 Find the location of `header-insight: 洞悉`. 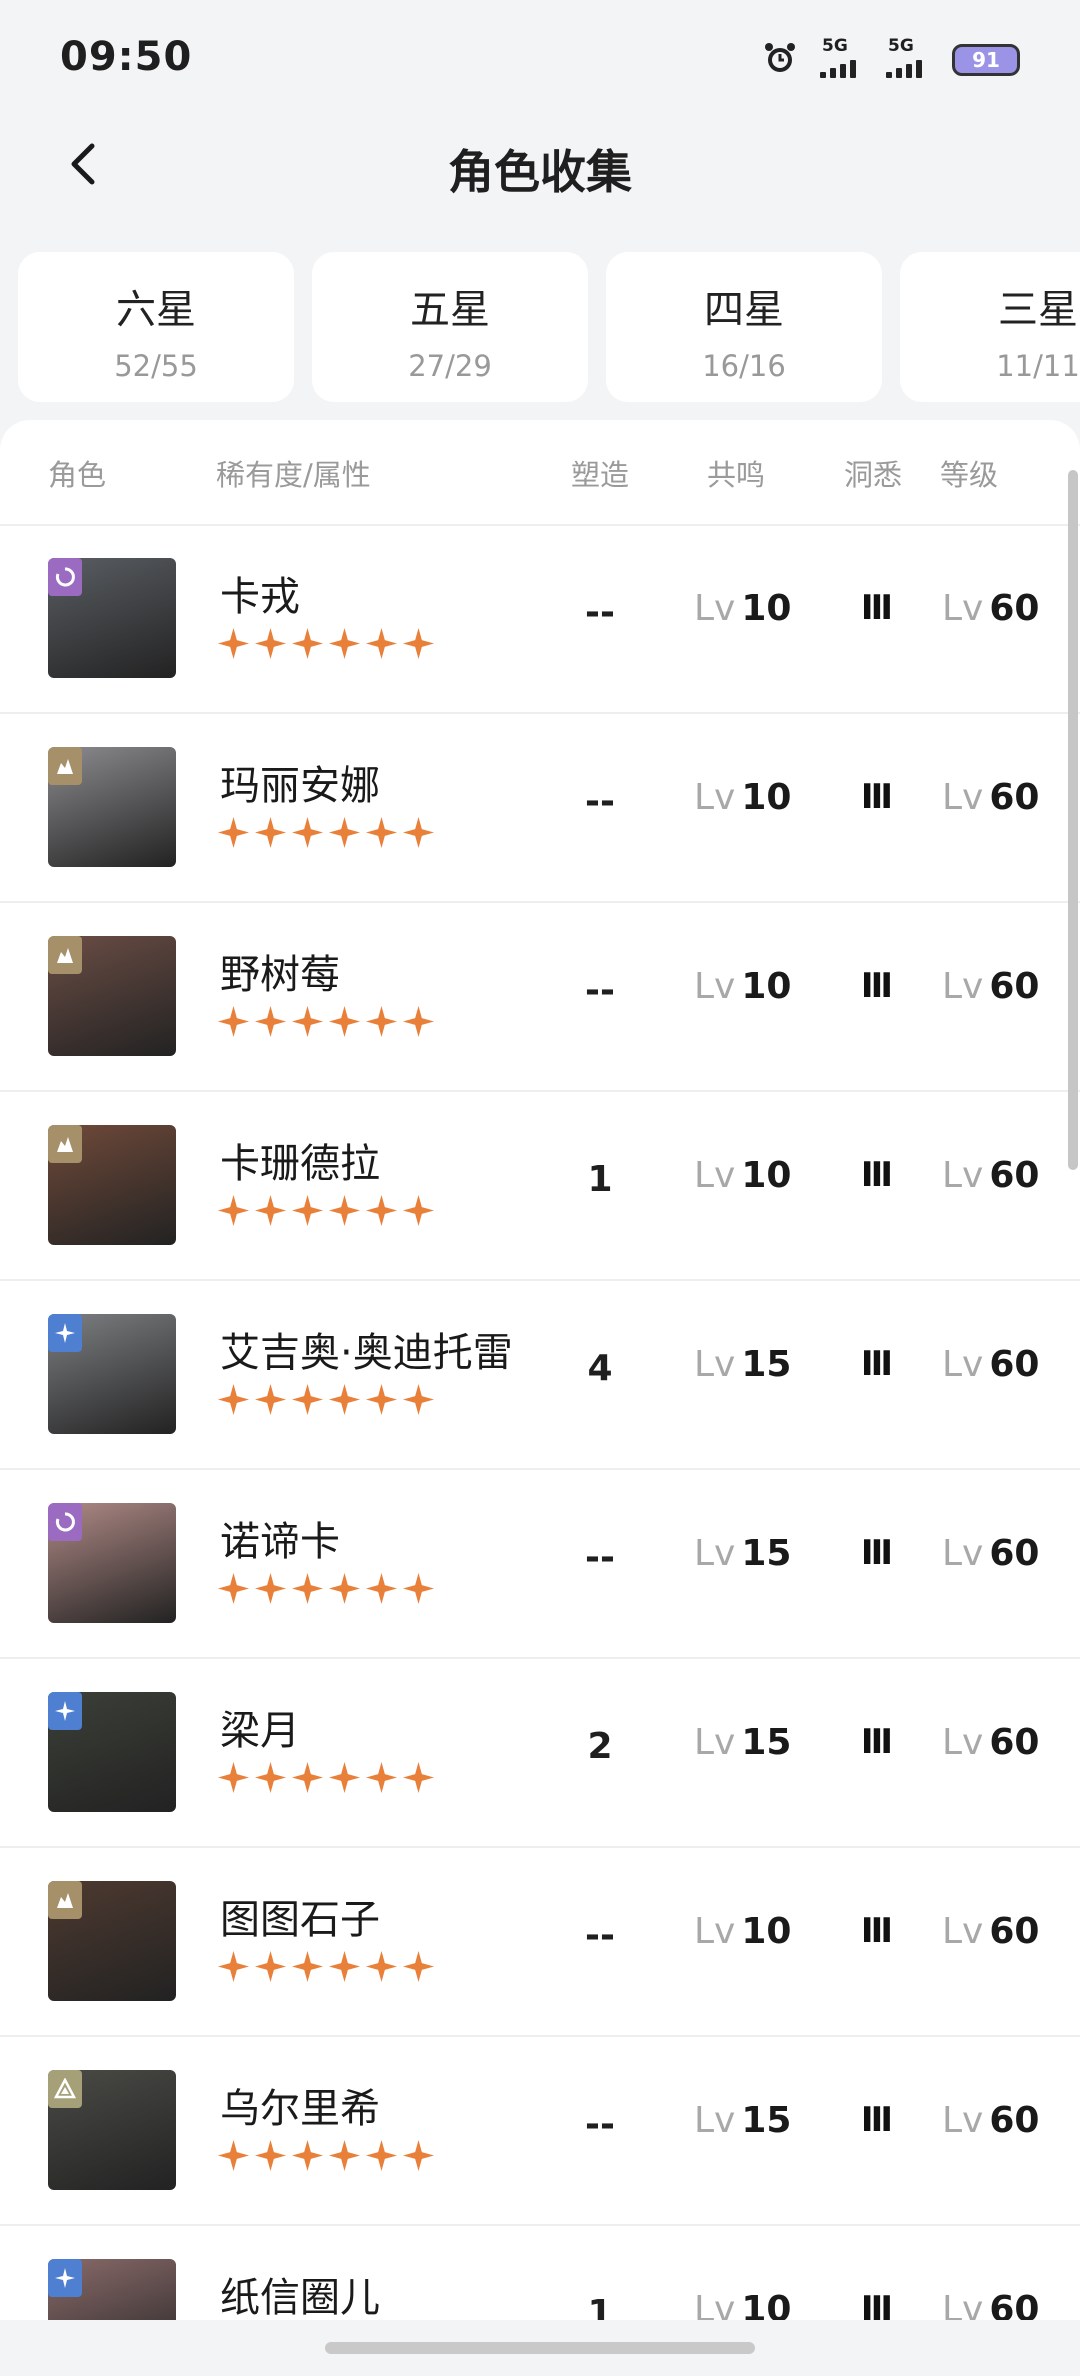

header-insight: 洞悉 is located at coordinates (873, 473).